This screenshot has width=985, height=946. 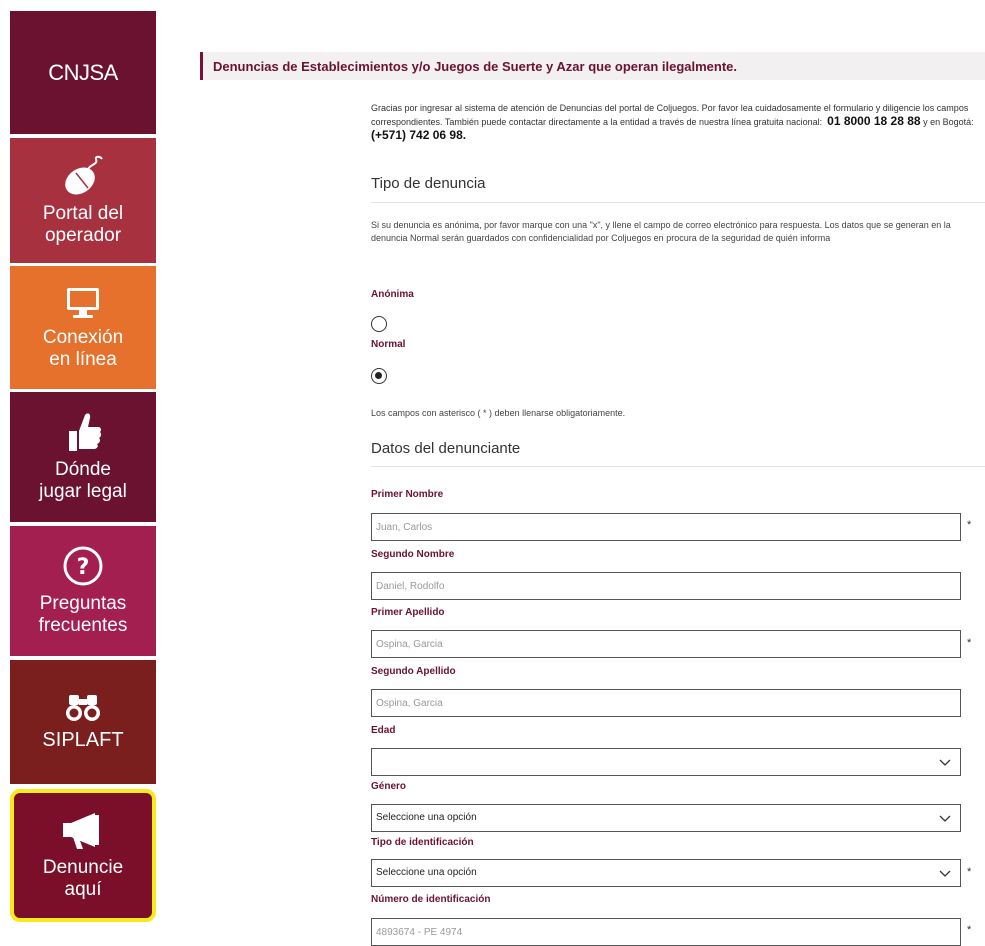 I want to click on sidebar-item-label: frecuentes, so click(x=83, y=625).